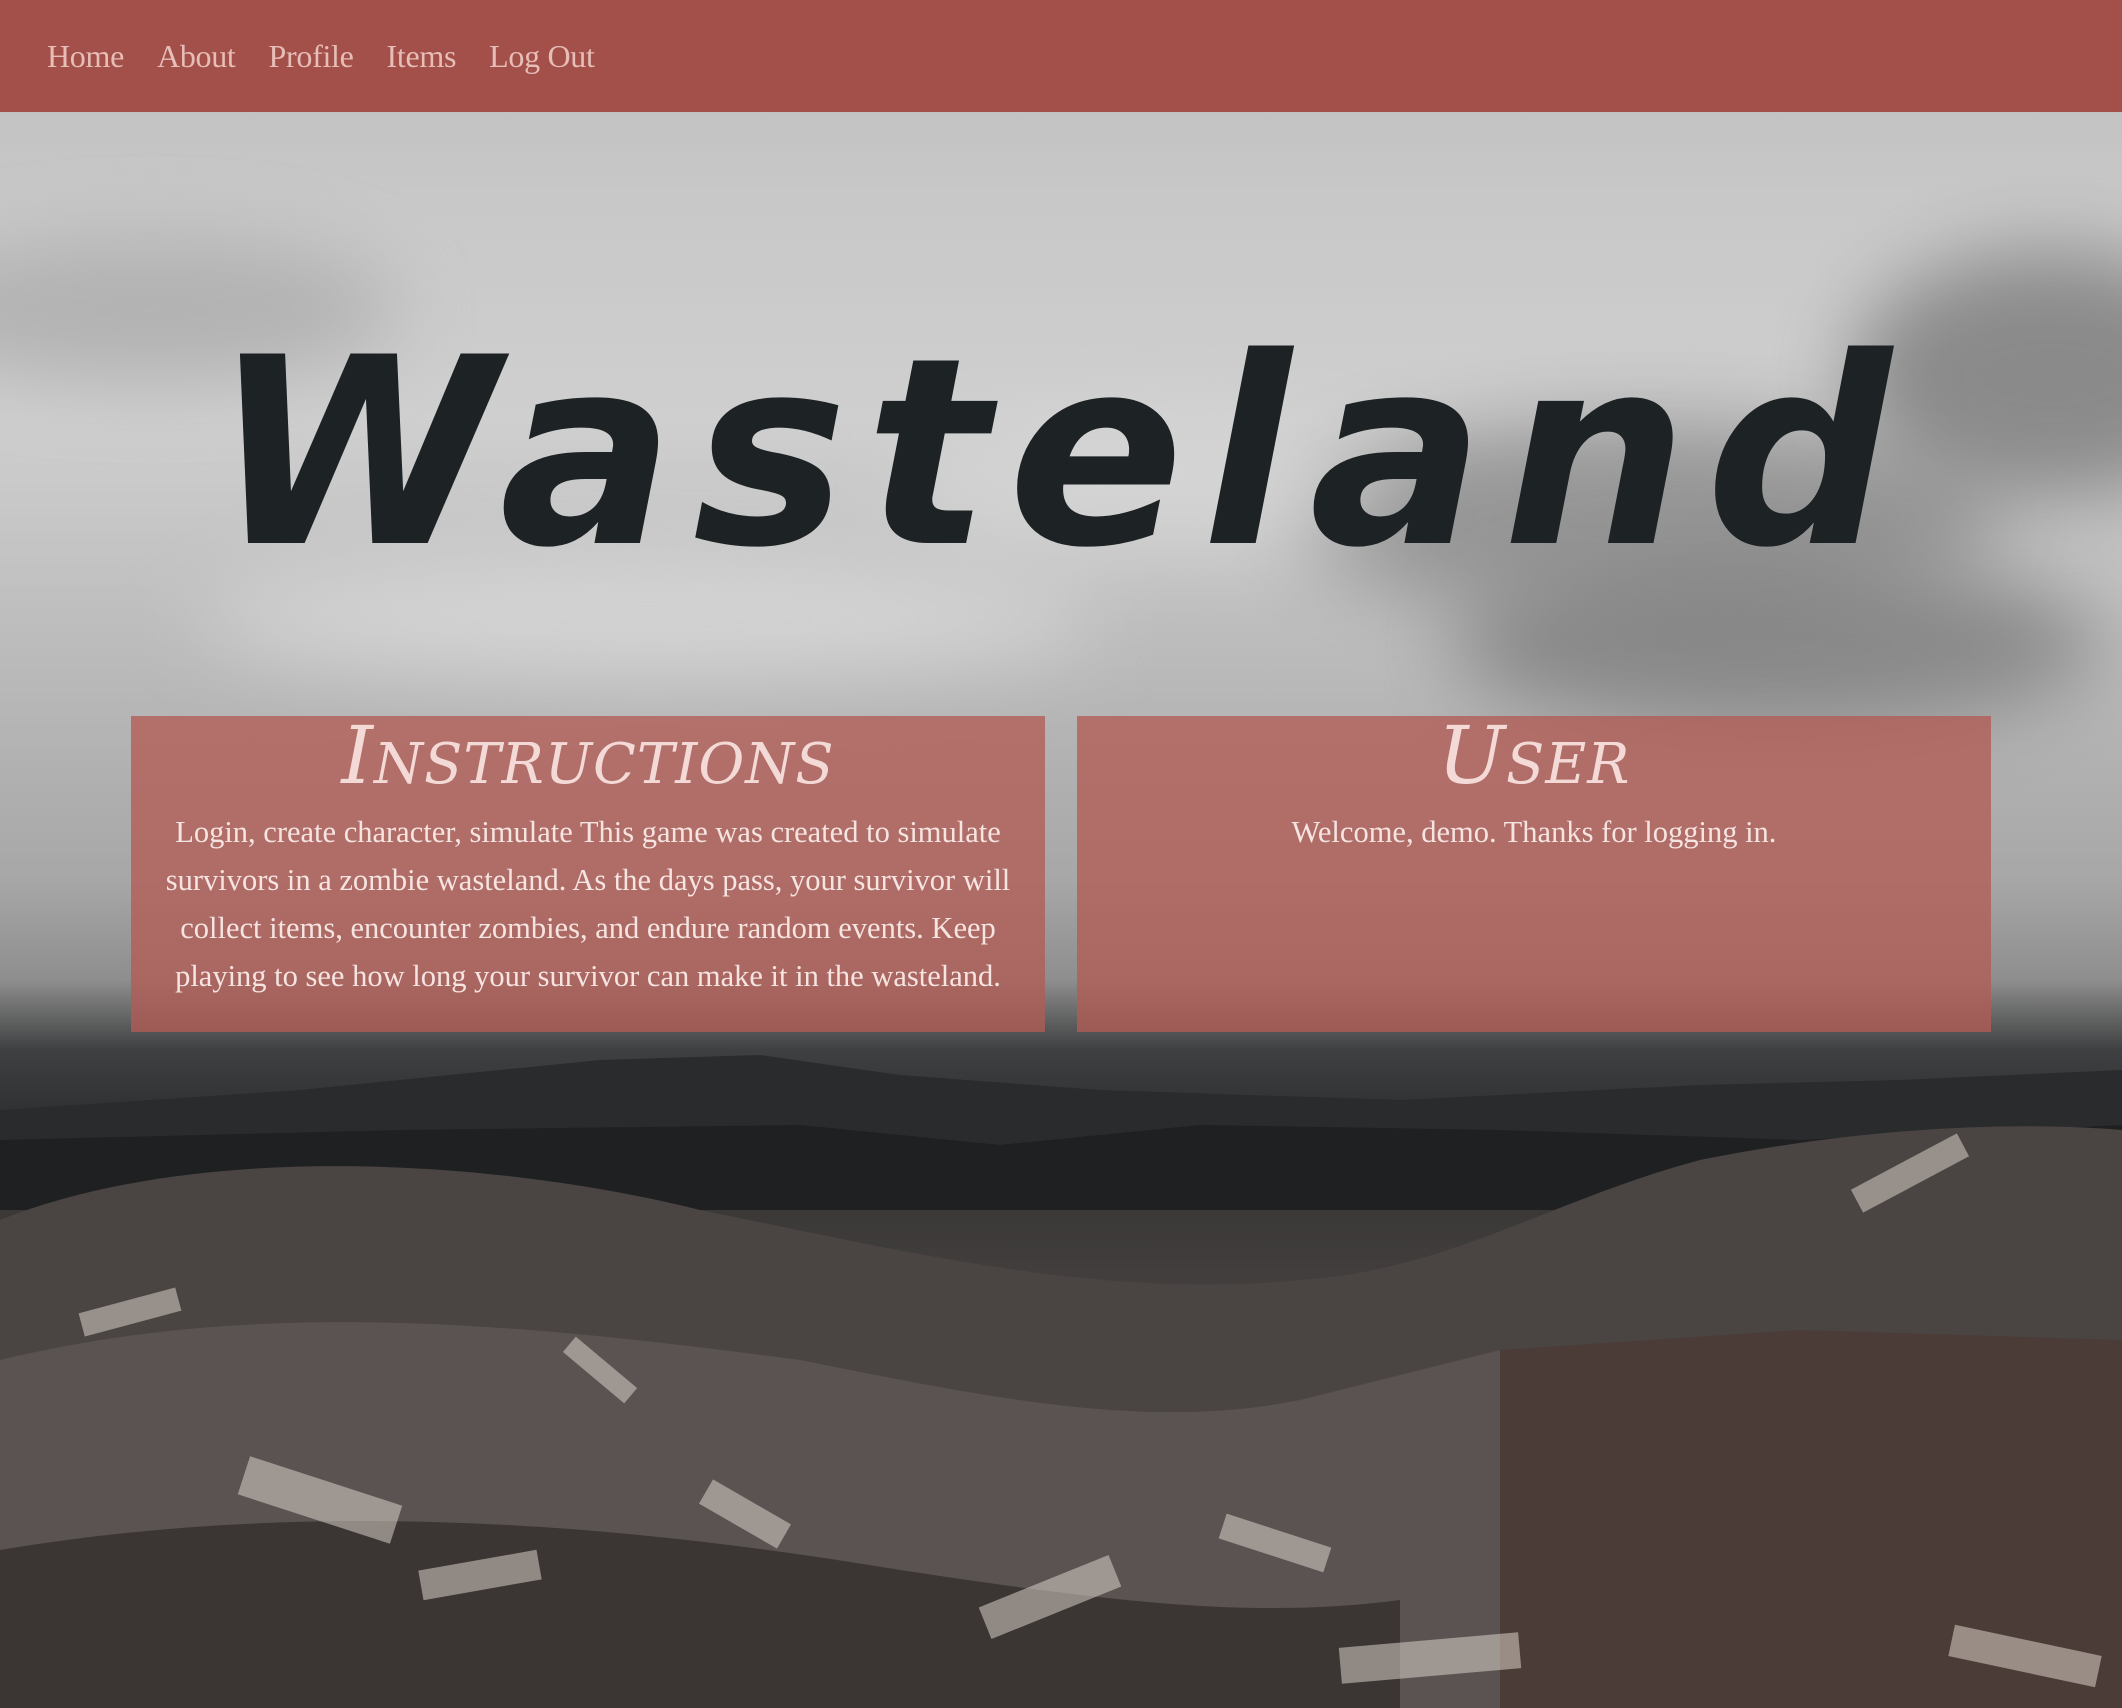 The height and width of the screenshot is (1708, 2122). What do you see at coordinates (1061, 454) in the screenshot?
I see `page-title: Wasteland` at bounding box center [1061, 454].